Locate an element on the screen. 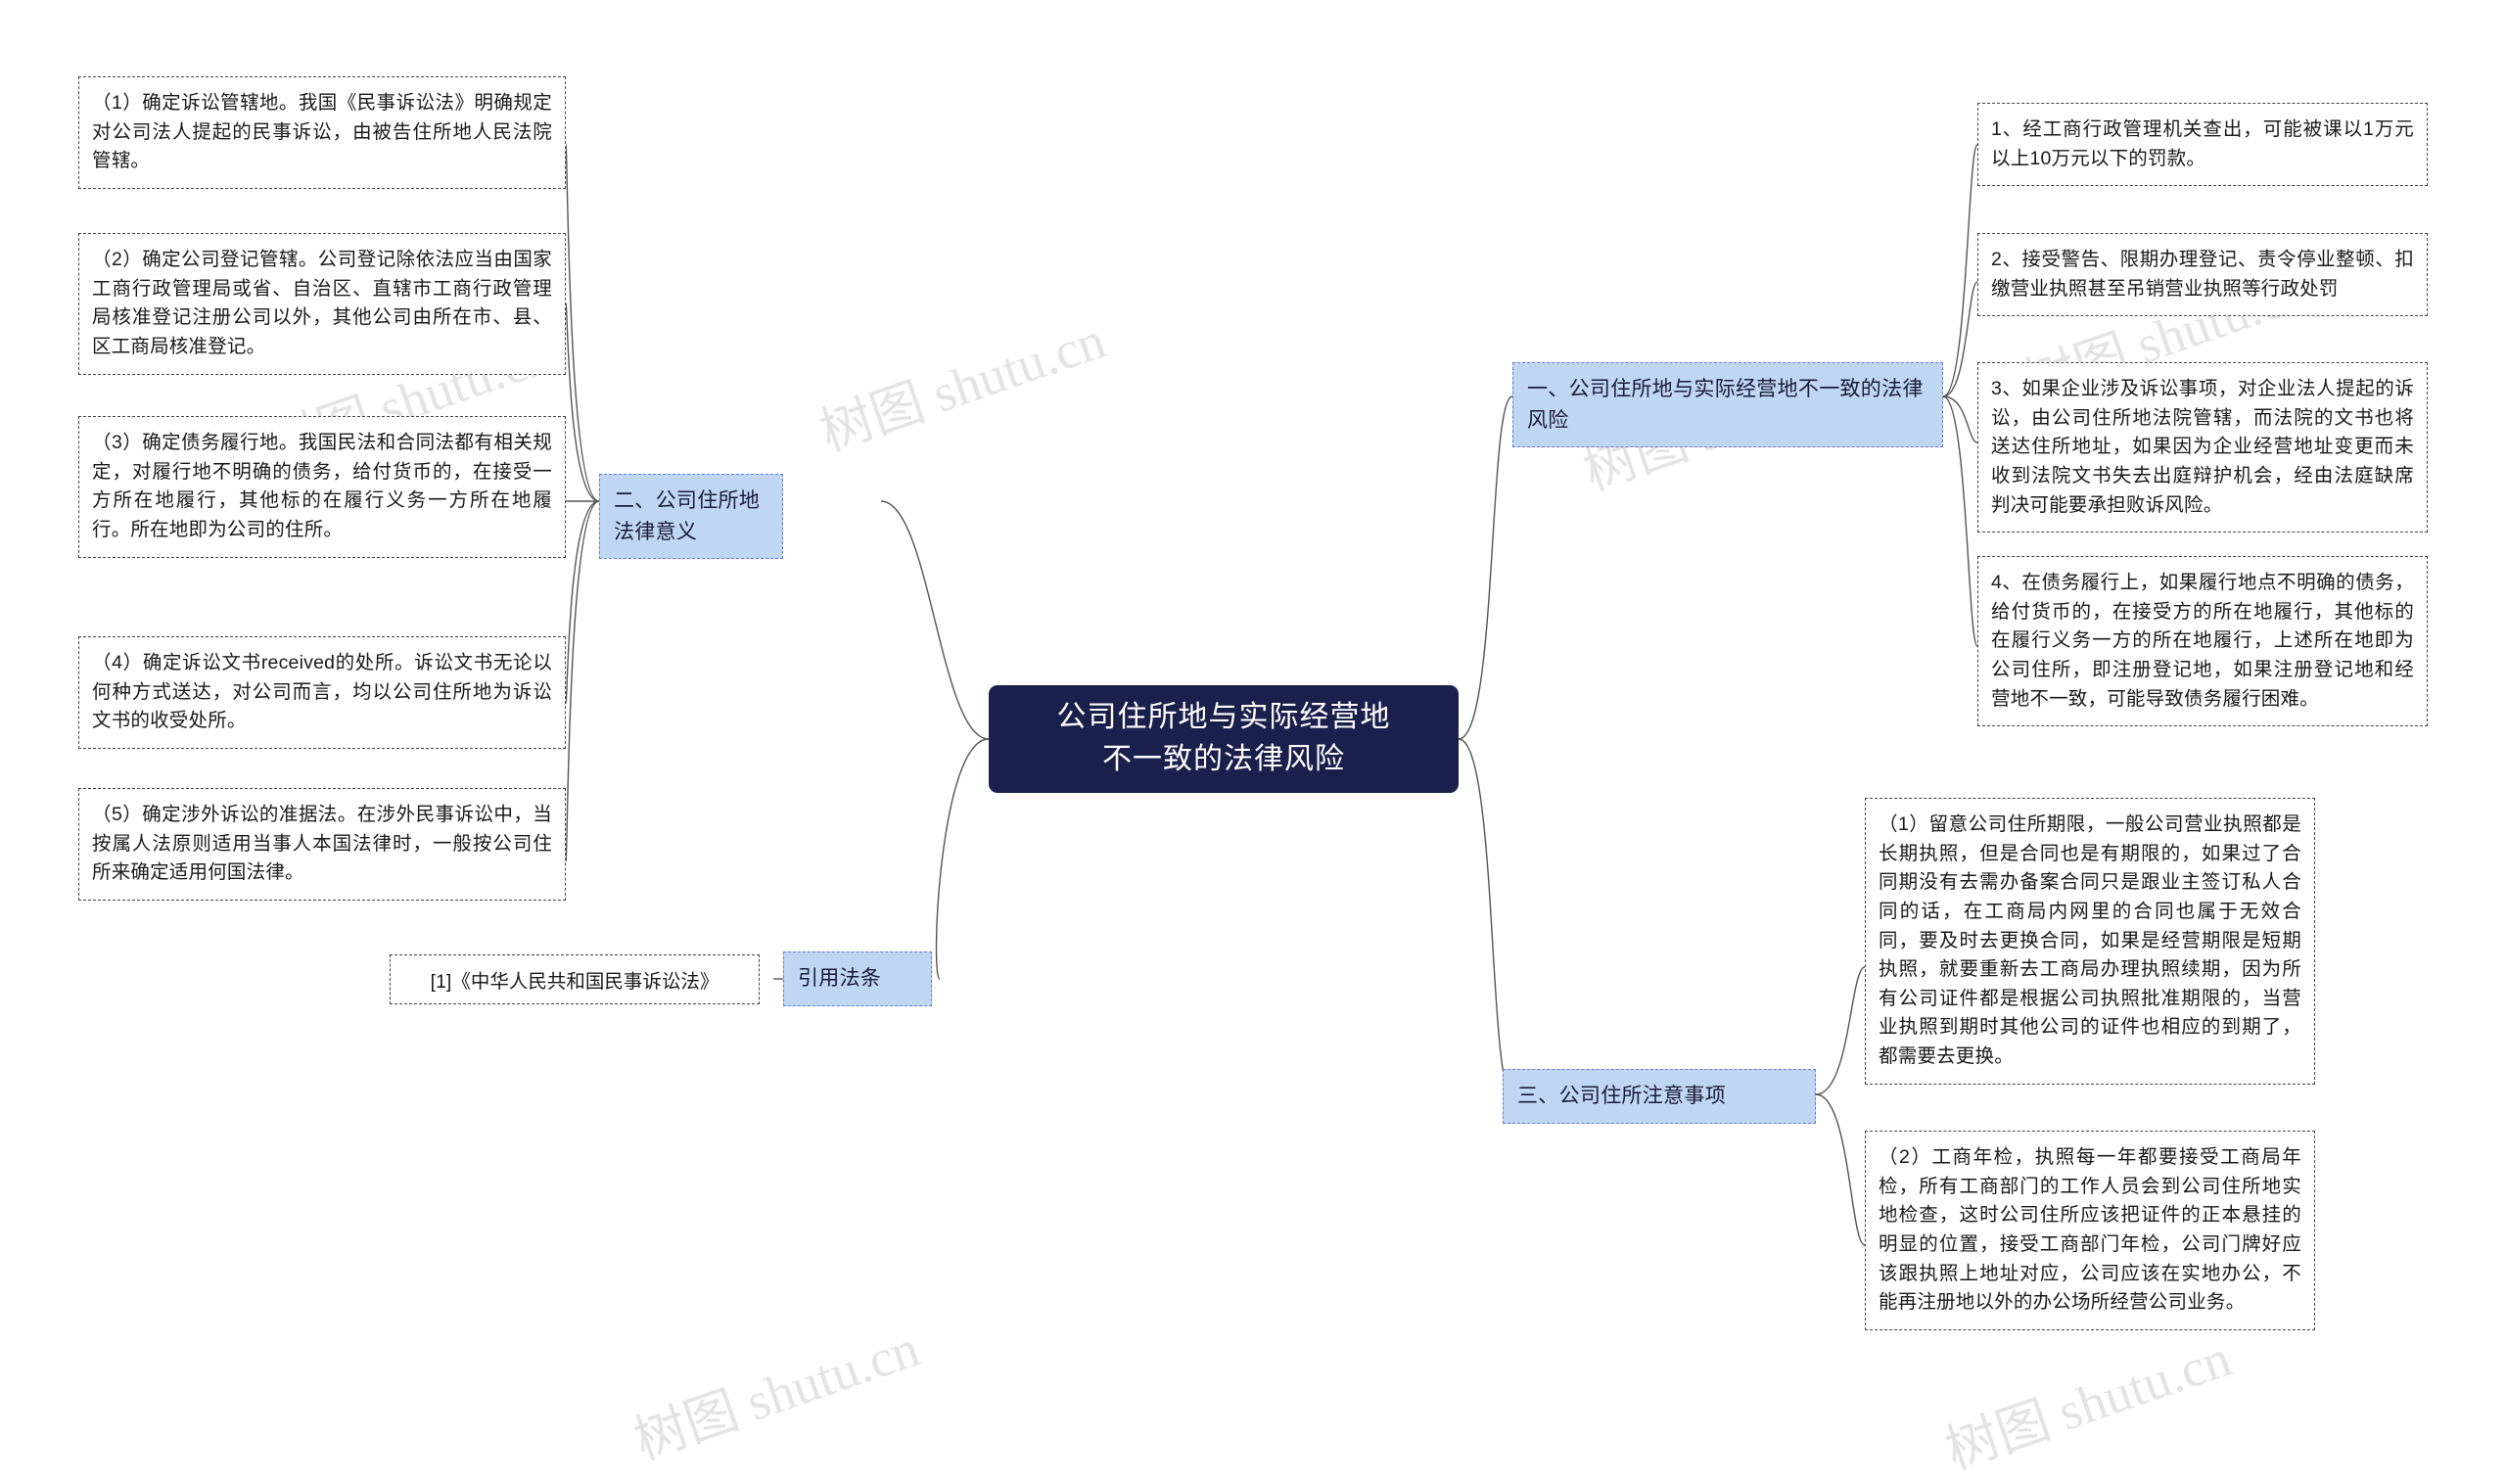  branch-legal-risk: 一、公司住所地与实际经营地不一致的法律风险 is located at coordinates (1727, 404).